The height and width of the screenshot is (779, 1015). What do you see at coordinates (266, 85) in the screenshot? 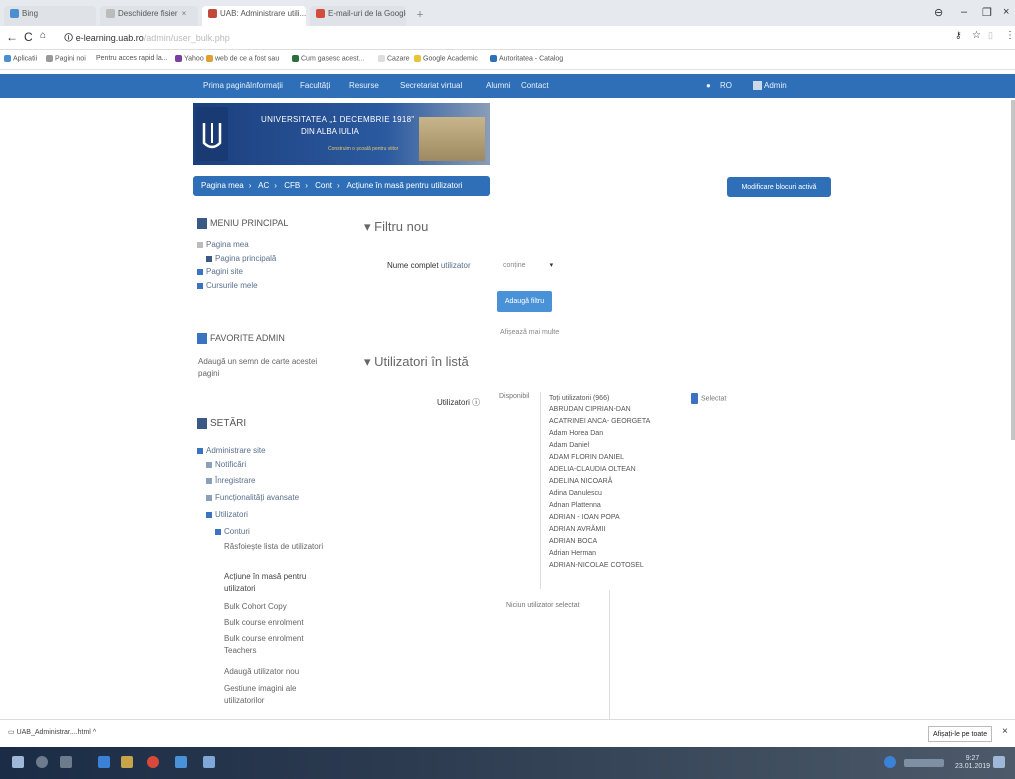
I see `nav-info: Informații` at bounding box center [266, 85].